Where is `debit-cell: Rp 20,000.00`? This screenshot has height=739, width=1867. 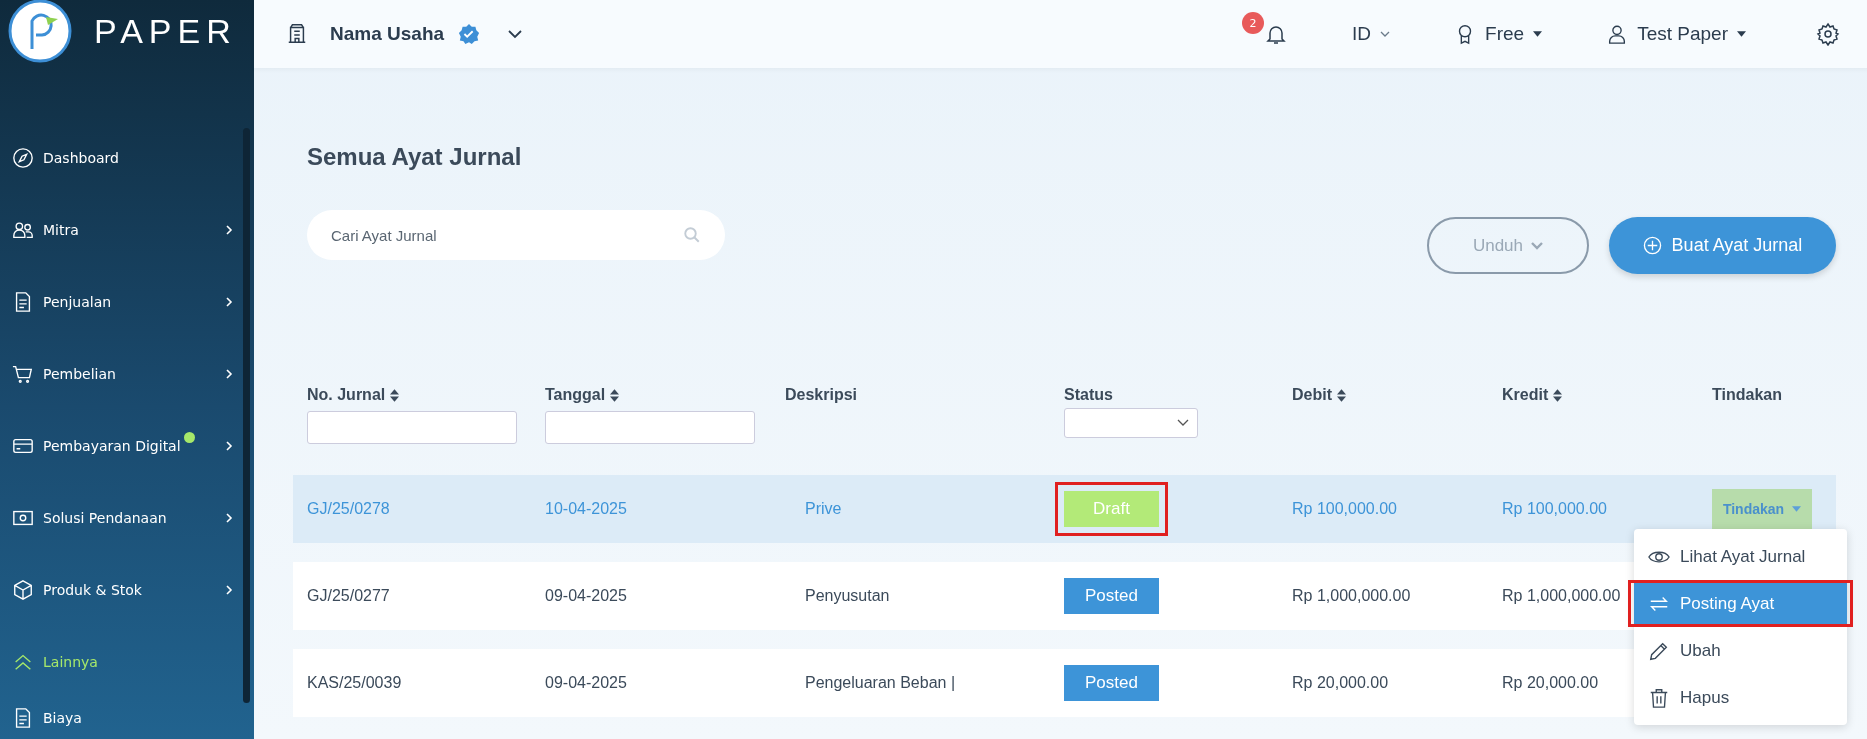 debit-cell: Rp 20,000.00 is located at coordinates (1340, 683).